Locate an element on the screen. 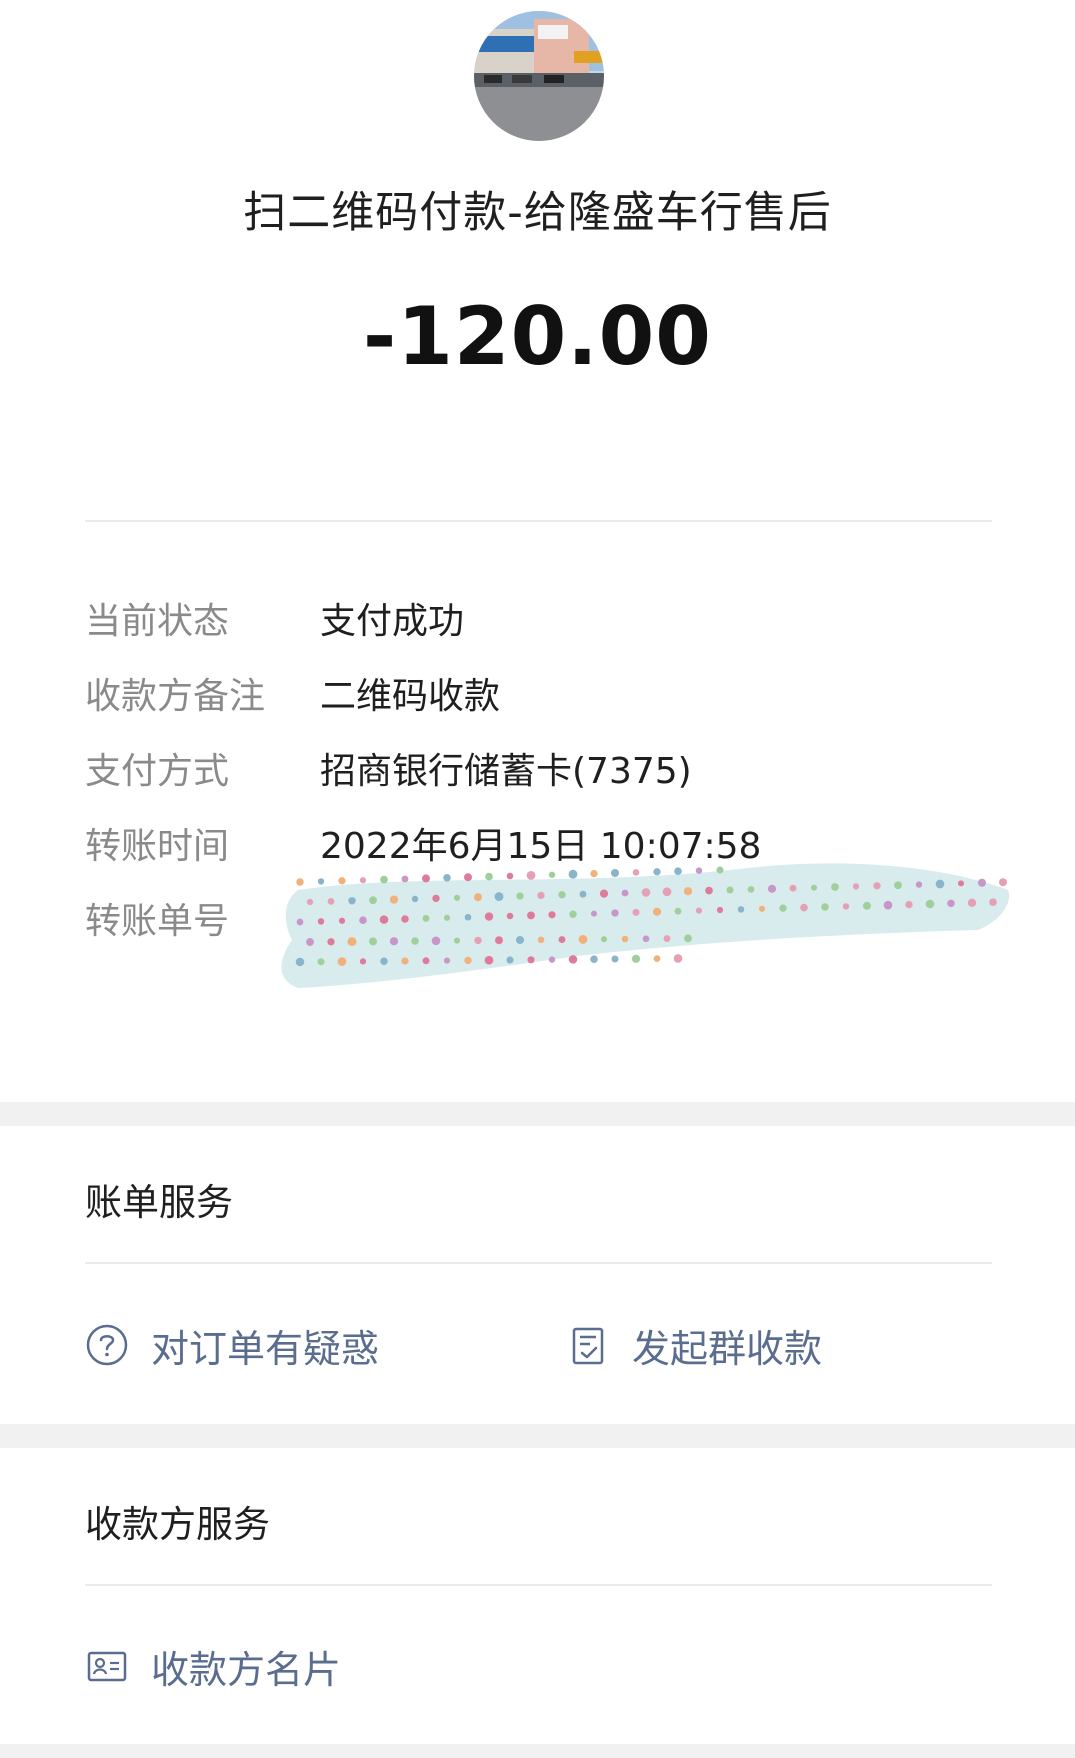  detail-row-payee-note: 收款方备注 二维码收款 is located at coordinates (545, 692).